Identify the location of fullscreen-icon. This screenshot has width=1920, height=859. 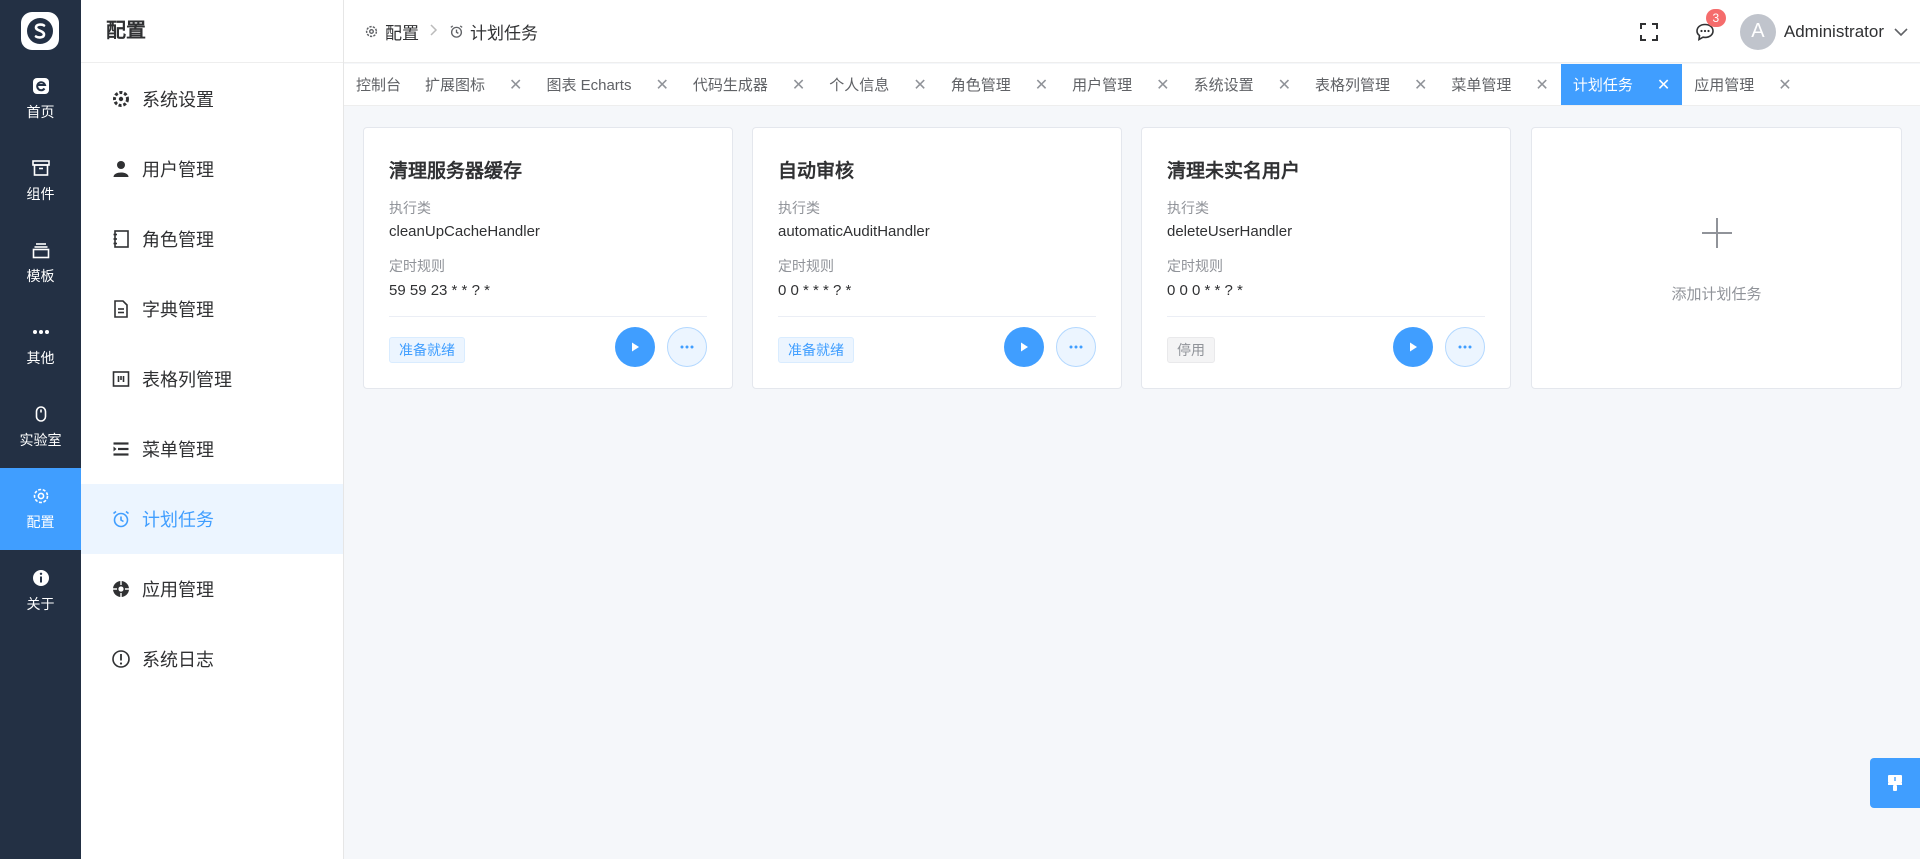
(1648, 31).